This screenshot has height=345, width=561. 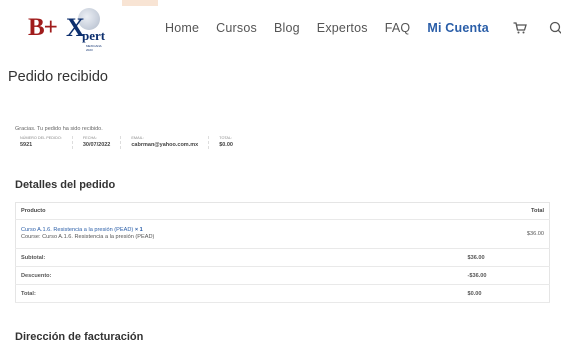 I want to click on overview-value: cabrman@yahoo.com.mx, so click(x=165, y=145).